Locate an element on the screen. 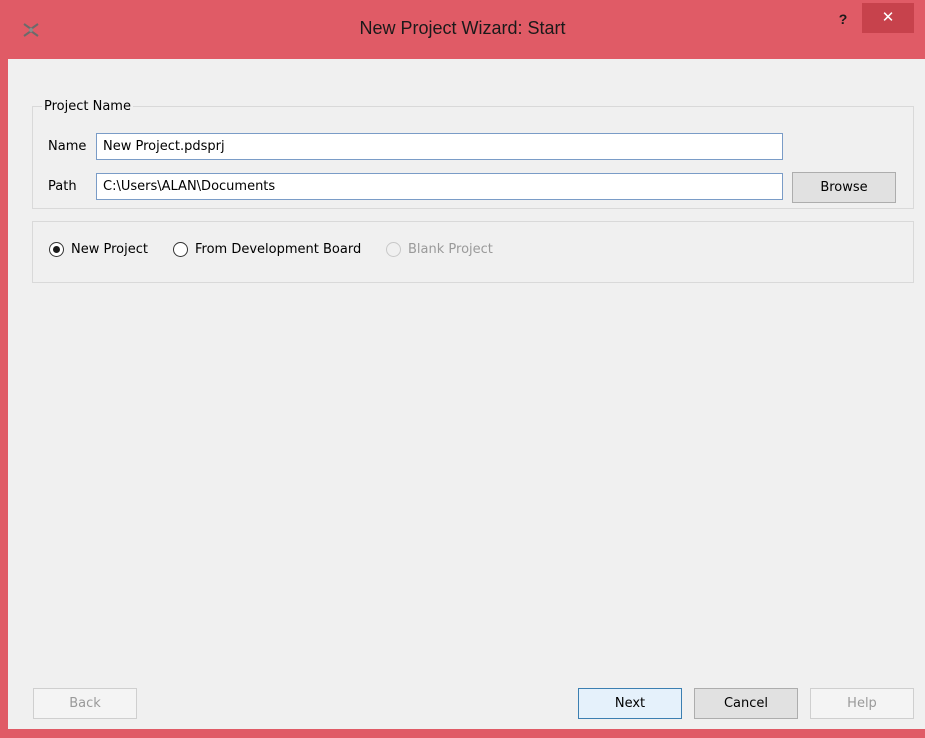  name-field: New Project.pdsprj is located at coordinates (439, 146).